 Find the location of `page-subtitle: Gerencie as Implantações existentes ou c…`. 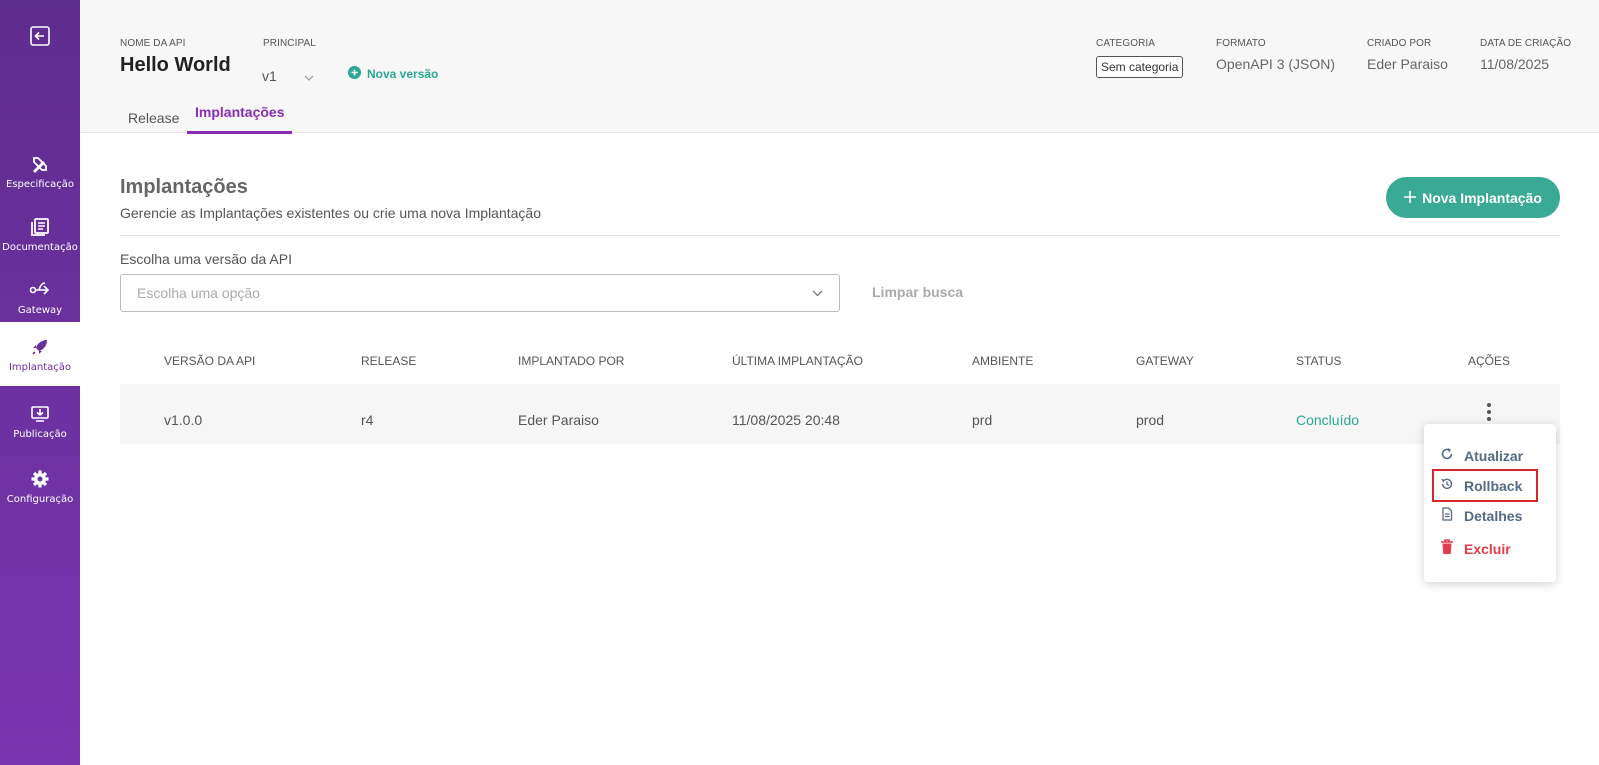

page-subtitle: Gerencie as Implantações existentes ou c… is located at coordinates (331, 213).